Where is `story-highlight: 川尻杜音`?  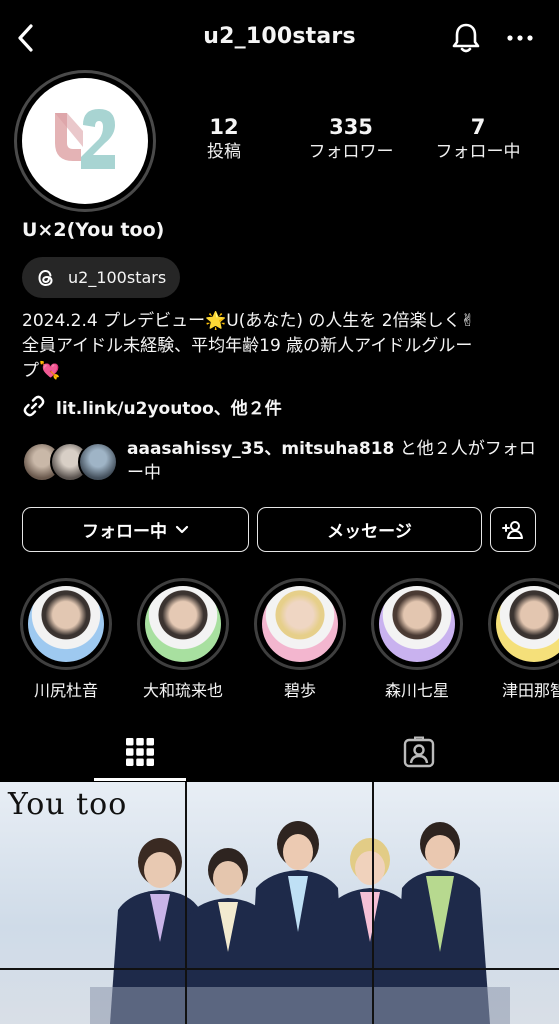 story-highlight: 川尻杜音 is located at coordinates (66, 639).